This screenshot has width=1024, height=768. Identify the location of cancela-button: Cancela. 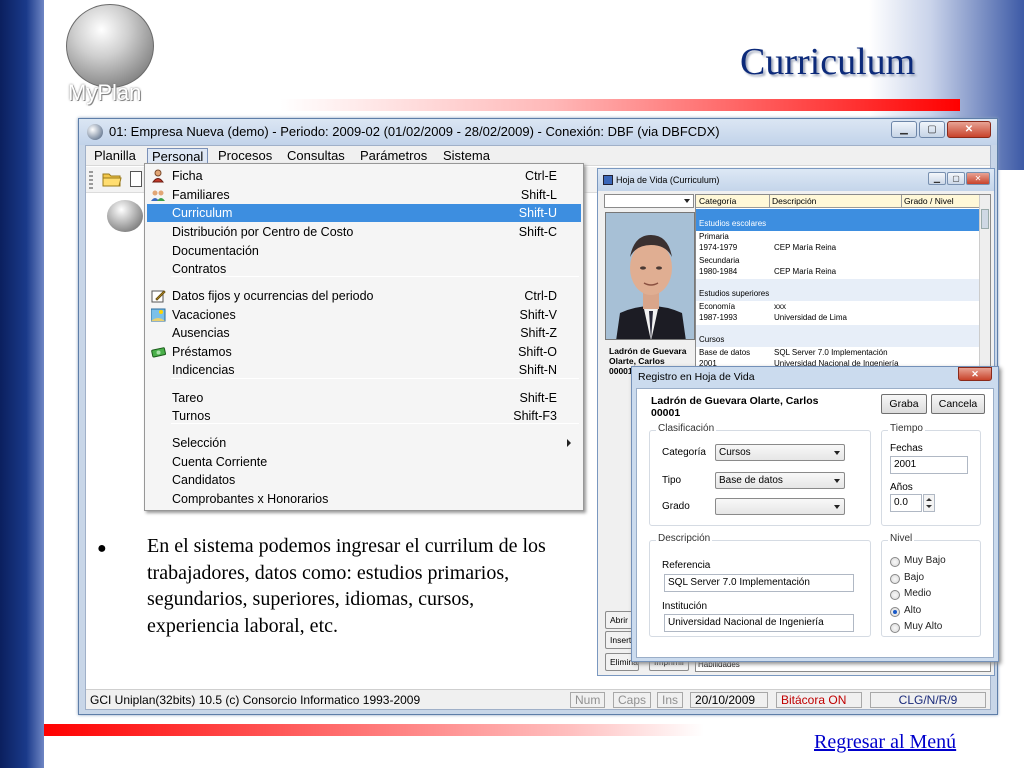
(958, 404).